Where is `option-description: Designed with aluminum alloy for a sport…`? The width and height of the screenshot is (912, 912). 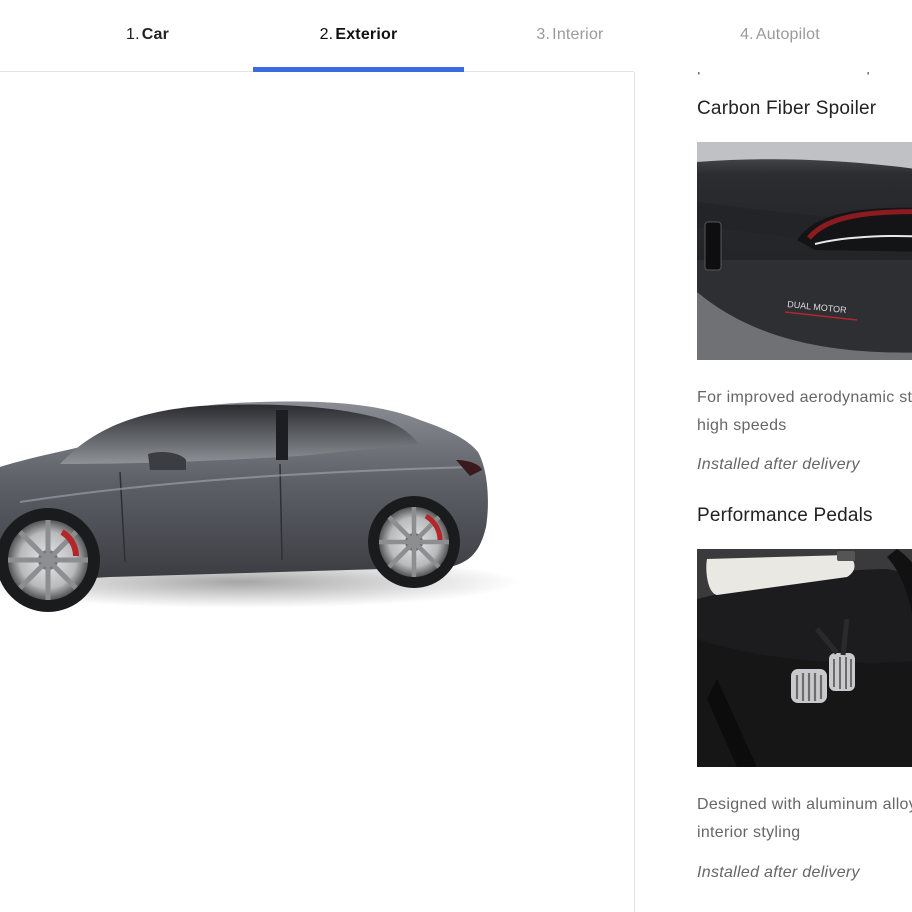 option-description: Designed with aluminum alloy for a sport… is located at coordinates (804, 819).